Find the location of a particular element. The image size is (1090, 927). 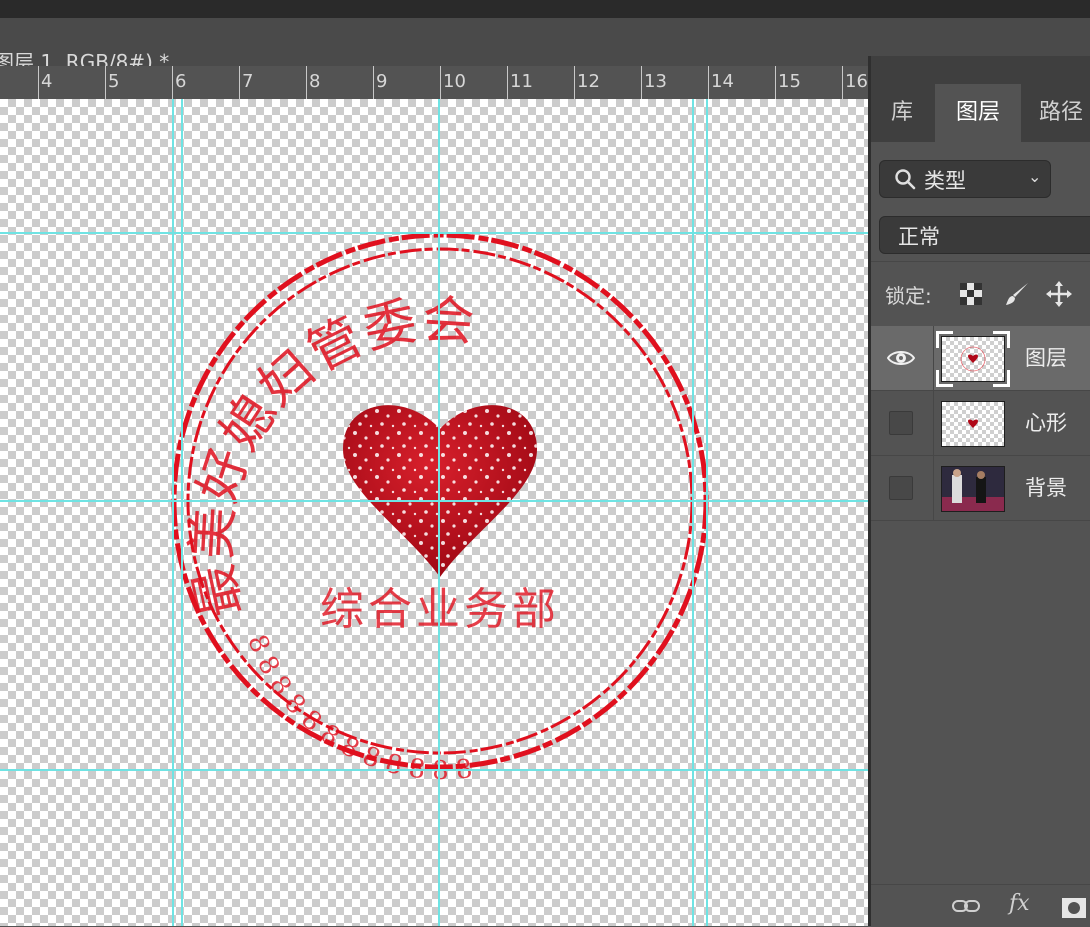

ruler-label: 4 is located at coordinates (47, 81).